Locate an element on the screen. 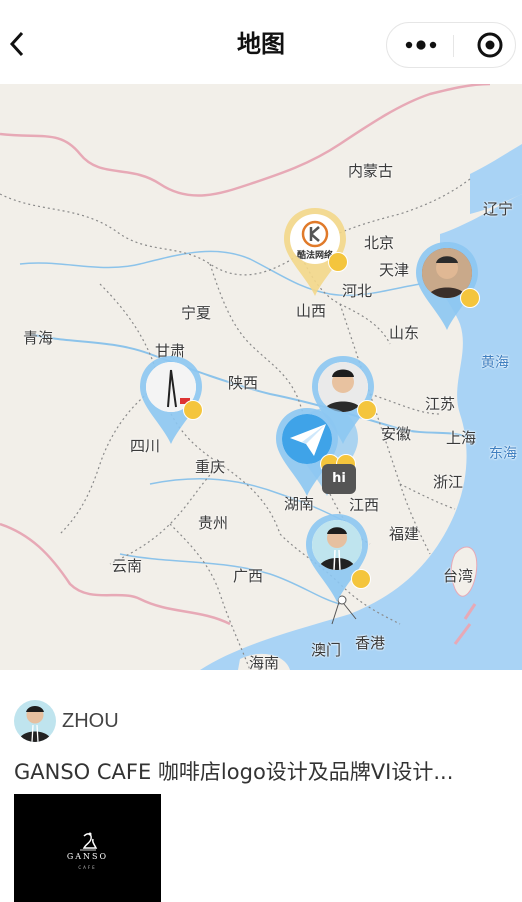  map-marker-user-guangdong is located at coordinates (337, 558).